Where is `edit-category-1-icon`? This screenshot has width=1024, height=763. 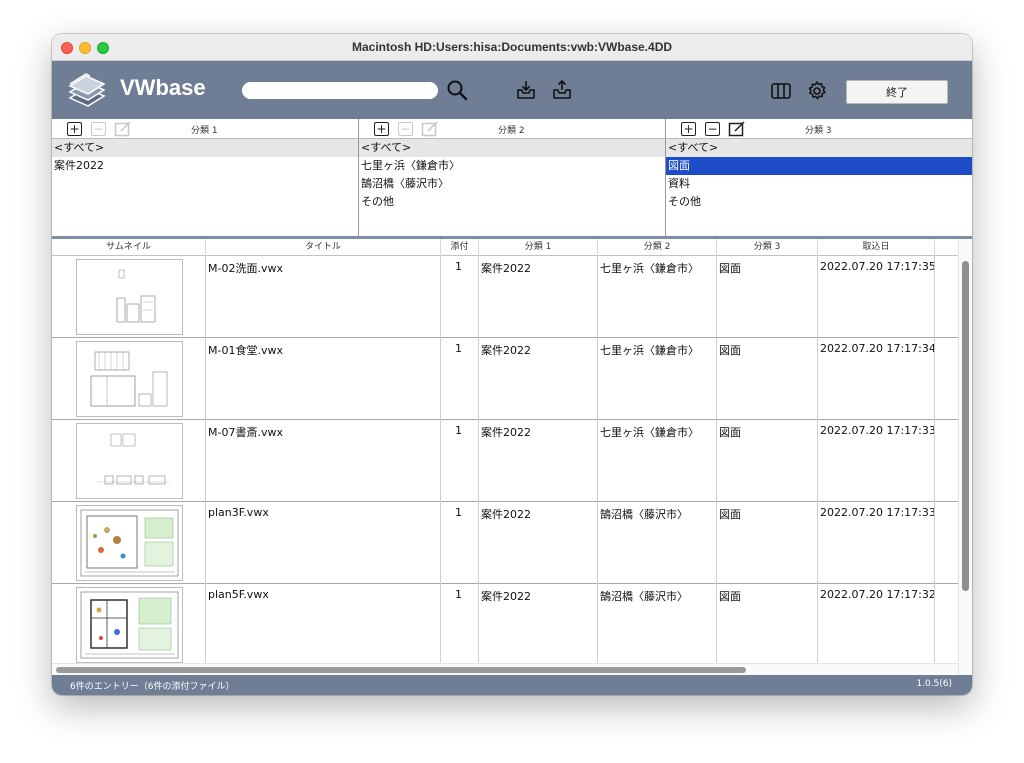
edit-category-1-icon is located at coordinates (123, 129).